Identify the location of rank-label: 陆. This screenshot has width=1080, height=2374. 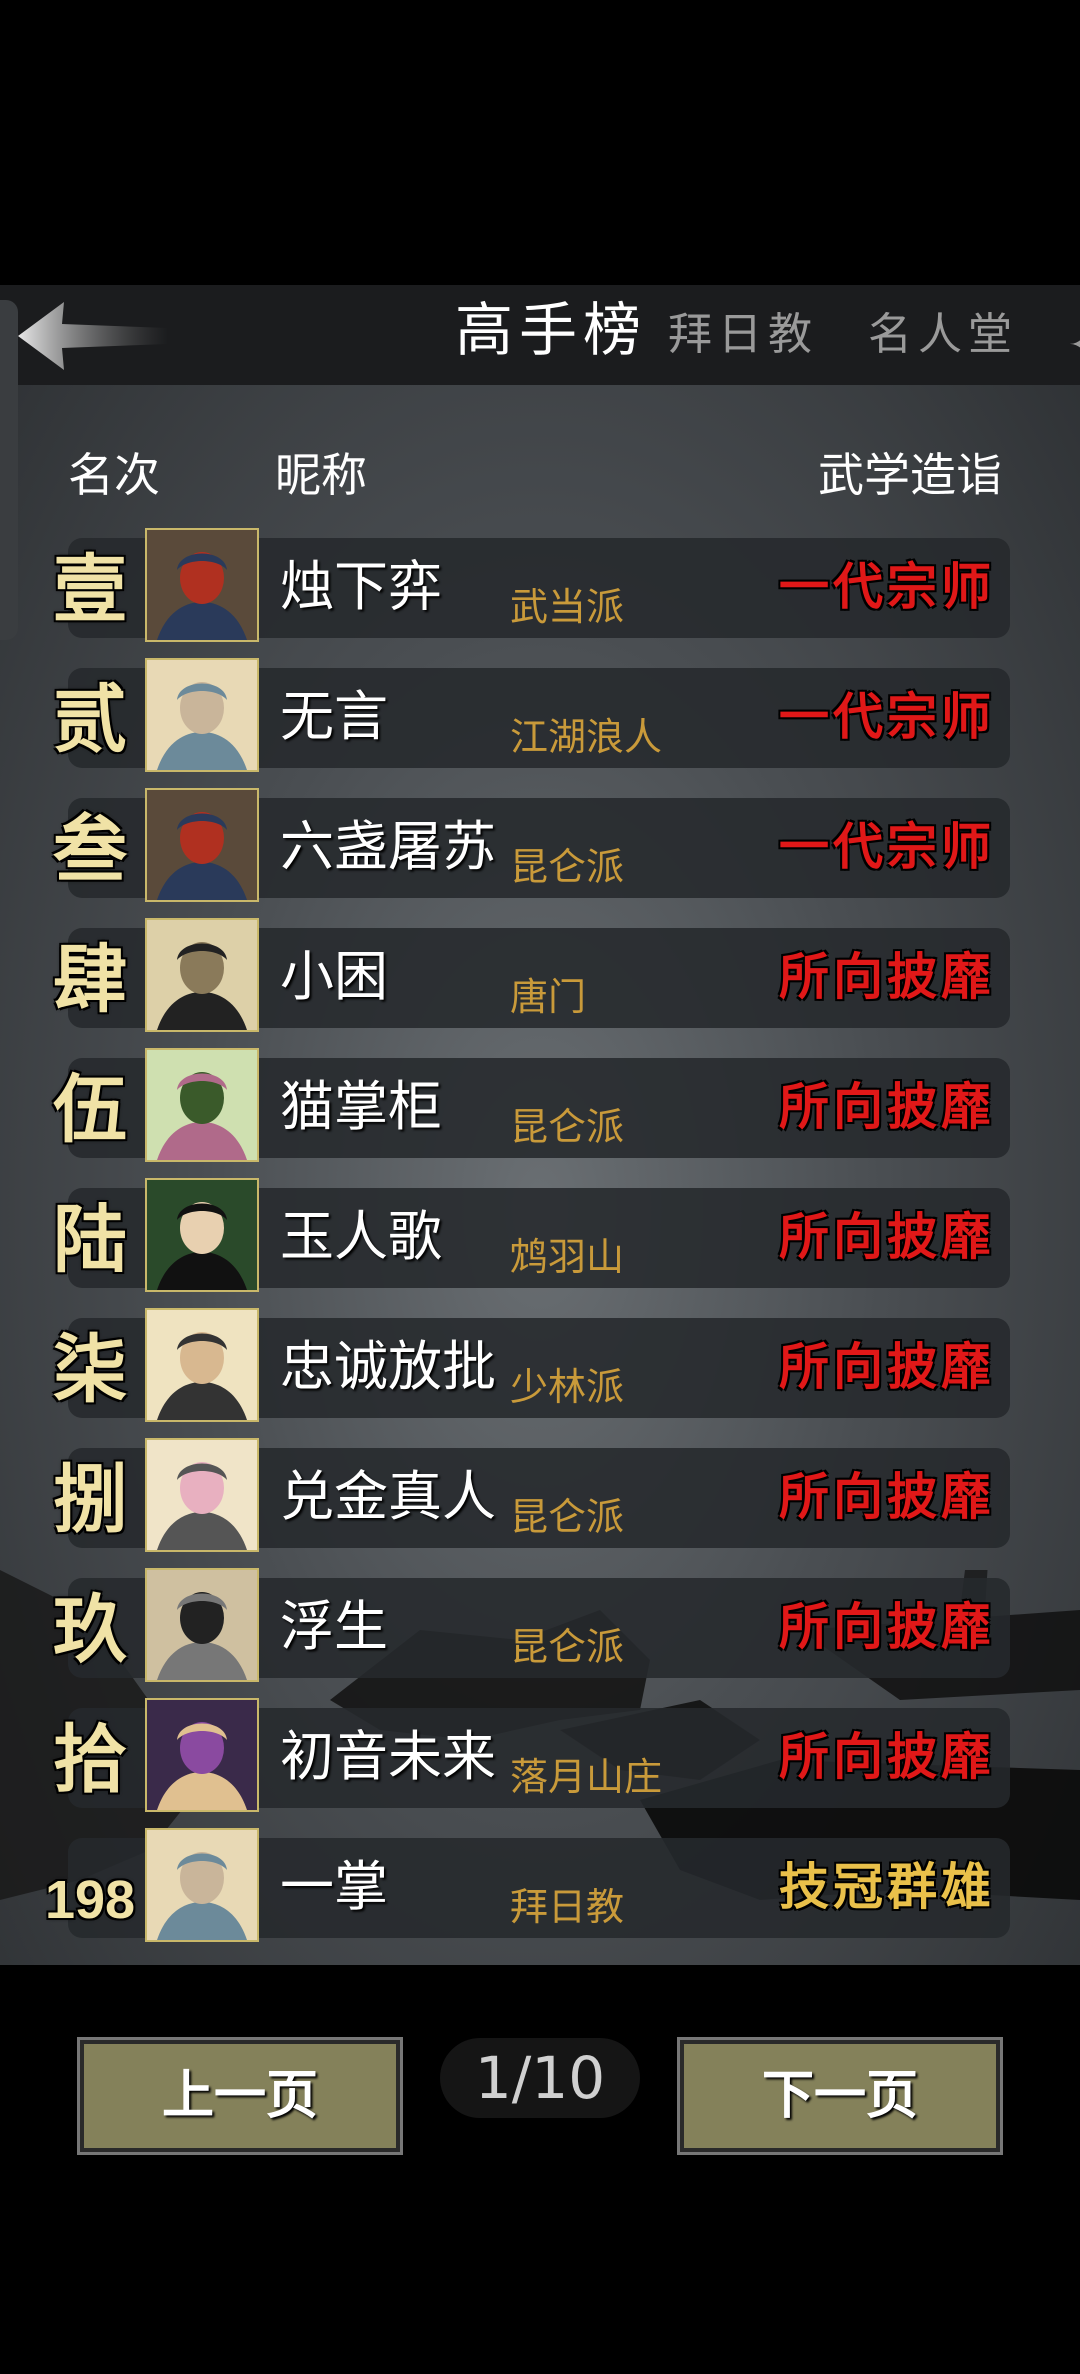
(90, 1240).